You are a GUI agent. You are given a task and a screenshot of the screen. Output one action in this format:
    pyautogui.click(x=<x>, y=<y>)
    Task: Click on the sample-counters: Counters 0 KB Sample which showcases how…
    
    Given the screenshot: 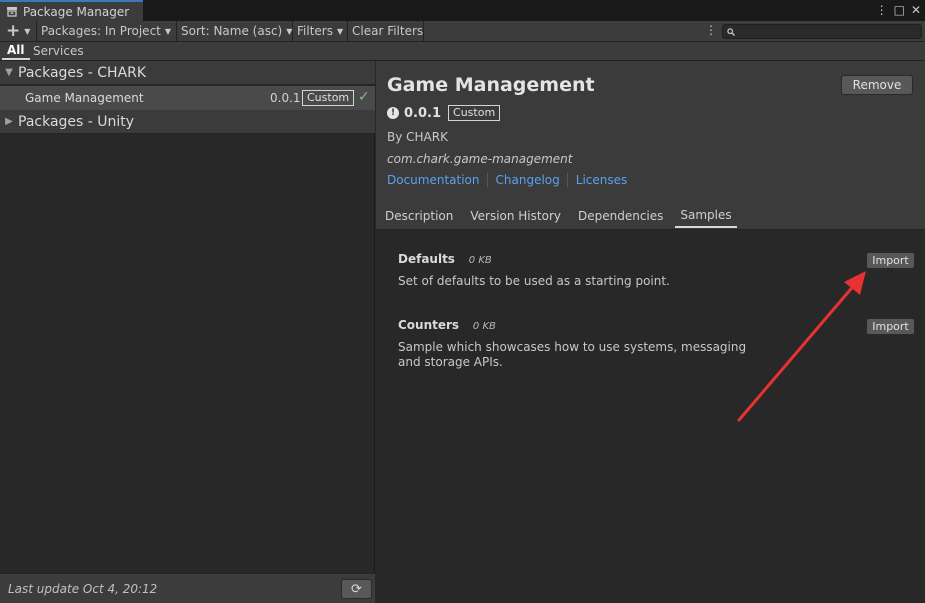 What is the action you would take?
    pyautogui.click(x=583, y=344)
    